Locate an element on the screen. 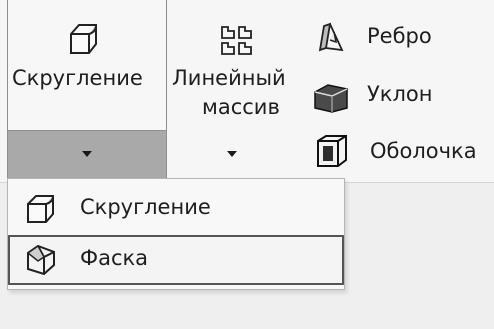  linear-pattern-button: Линейный массив is located at coordinates (236, 89).